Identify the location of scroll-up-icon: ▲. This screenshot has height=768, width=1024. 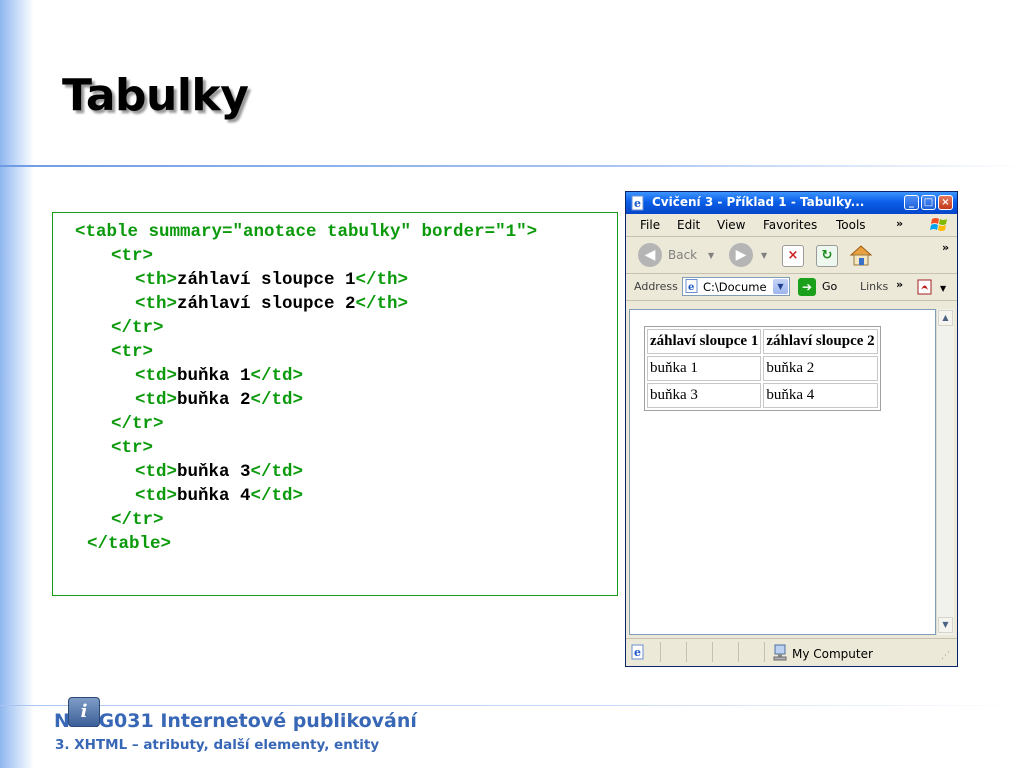
(945, 318).